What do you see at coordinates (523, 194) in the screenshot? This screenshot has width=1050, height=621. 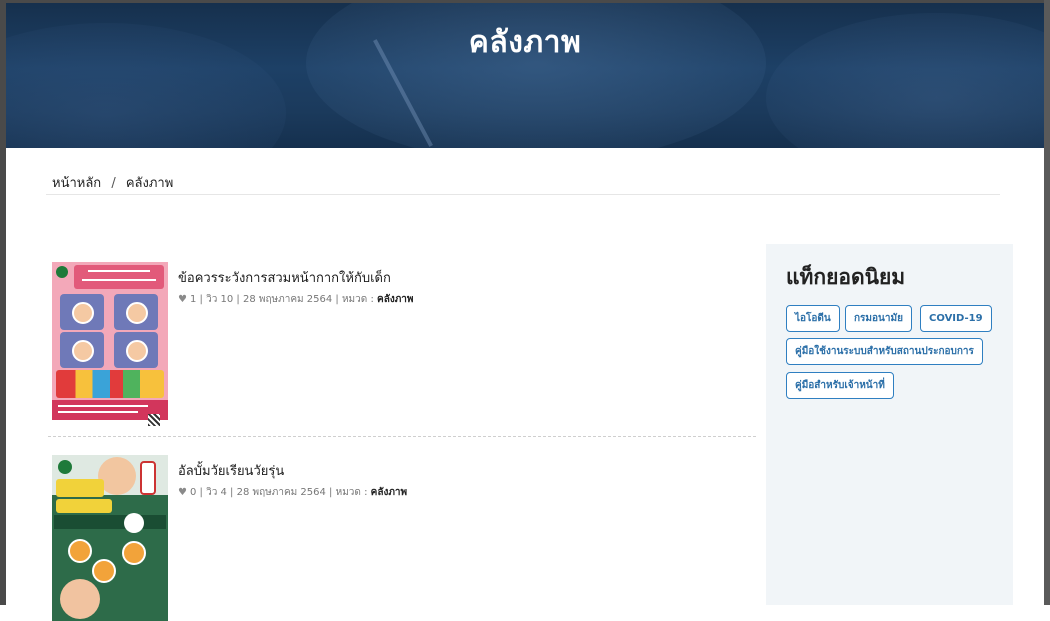 I see `breadcrumb-divider` at bounding box center [523, 194].